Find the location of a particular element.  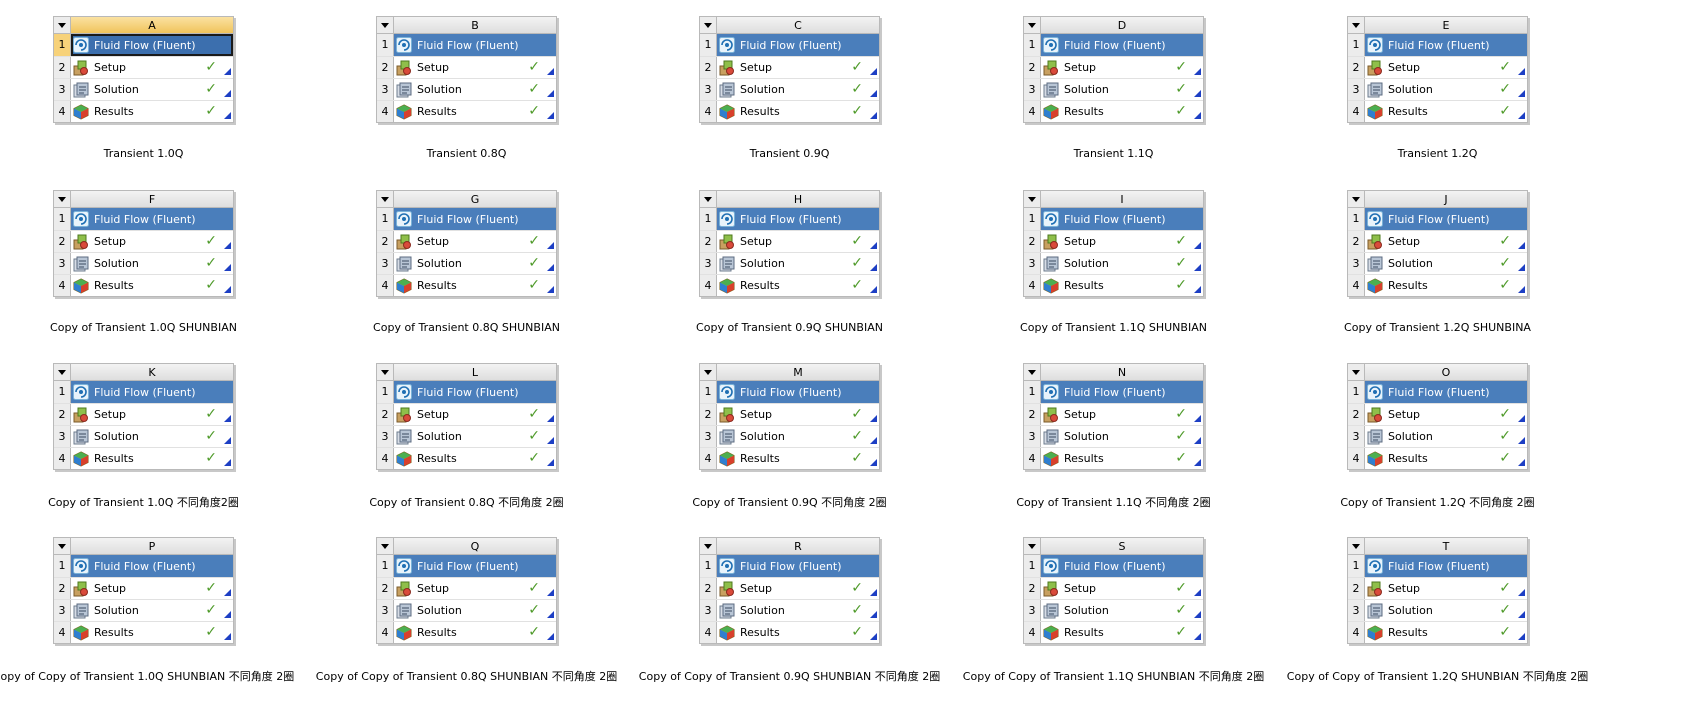

system-caption: Copy of Transient 0.8Q SHUNBIAN is located at coordinates (466, 327).